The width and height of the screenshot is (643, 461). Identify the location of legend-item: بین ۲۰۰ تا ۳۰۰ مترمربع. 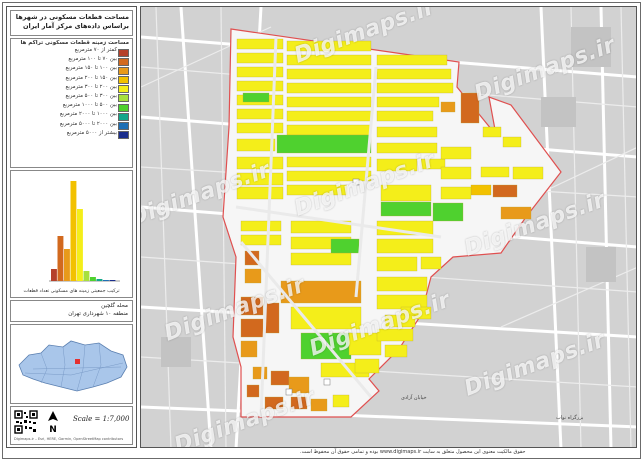
(71, 88).